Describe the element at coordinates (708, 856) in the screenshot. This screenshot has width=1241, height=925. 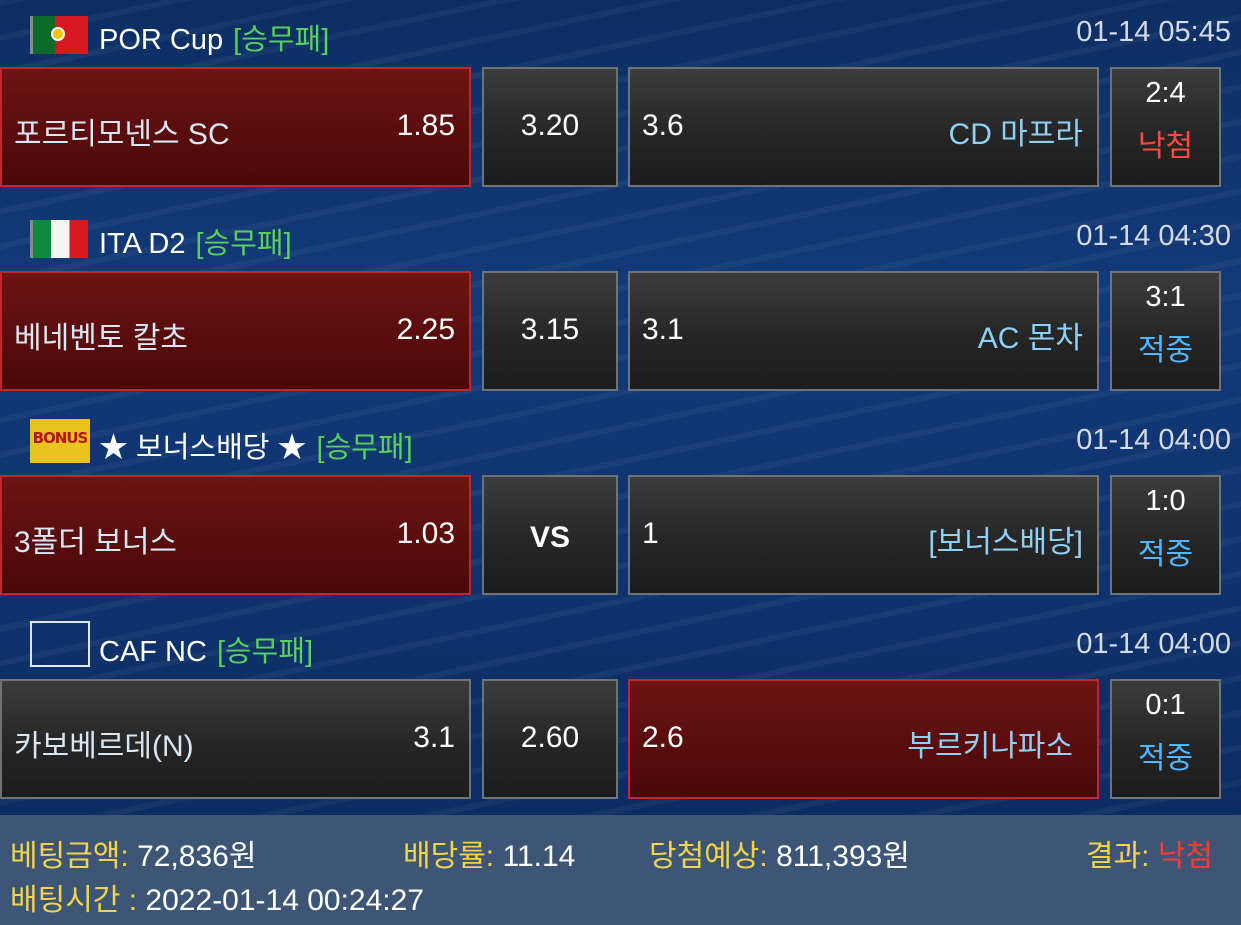
I see `expected-label: 당첨예상:` at that location.